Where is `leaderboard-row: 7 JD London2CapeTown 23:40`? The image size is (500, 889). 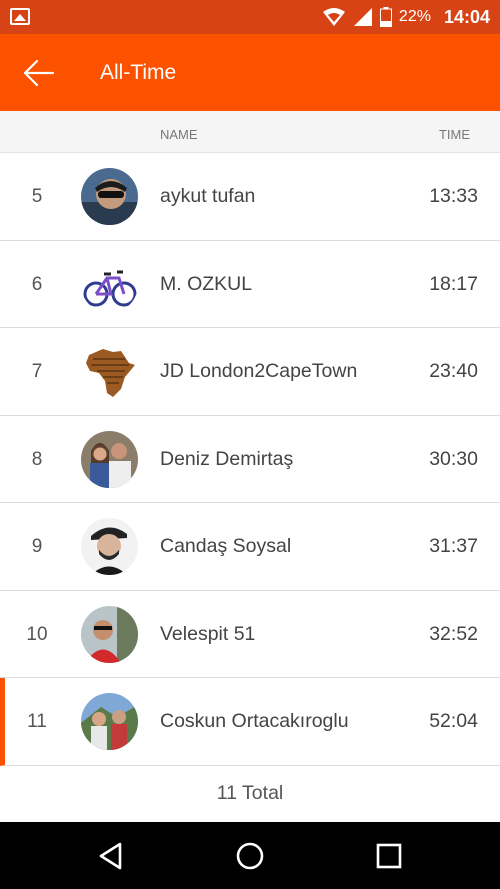
leaderboard-row: 7 JD London2CapeTown 23:40 is located at coordinates (250, 372).